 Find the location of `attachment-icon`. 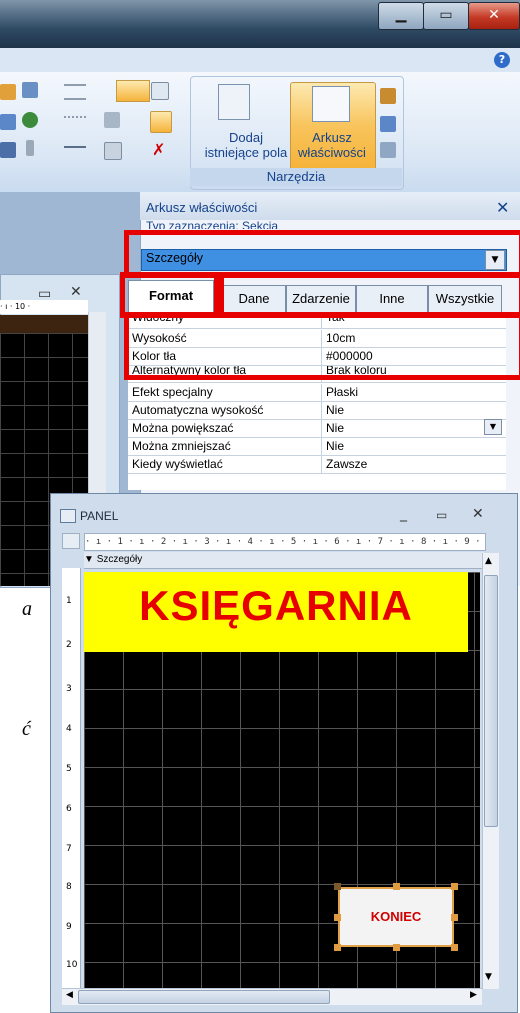

attachment-icon is located at coordinates (30, 148).